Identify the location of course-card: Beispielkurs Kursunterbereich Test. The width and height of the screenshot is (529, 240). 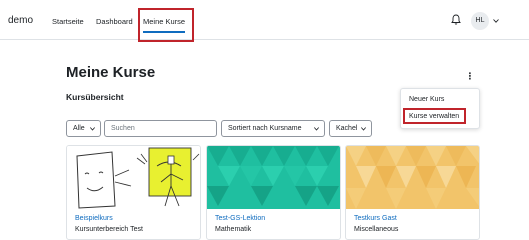
(133, 192).